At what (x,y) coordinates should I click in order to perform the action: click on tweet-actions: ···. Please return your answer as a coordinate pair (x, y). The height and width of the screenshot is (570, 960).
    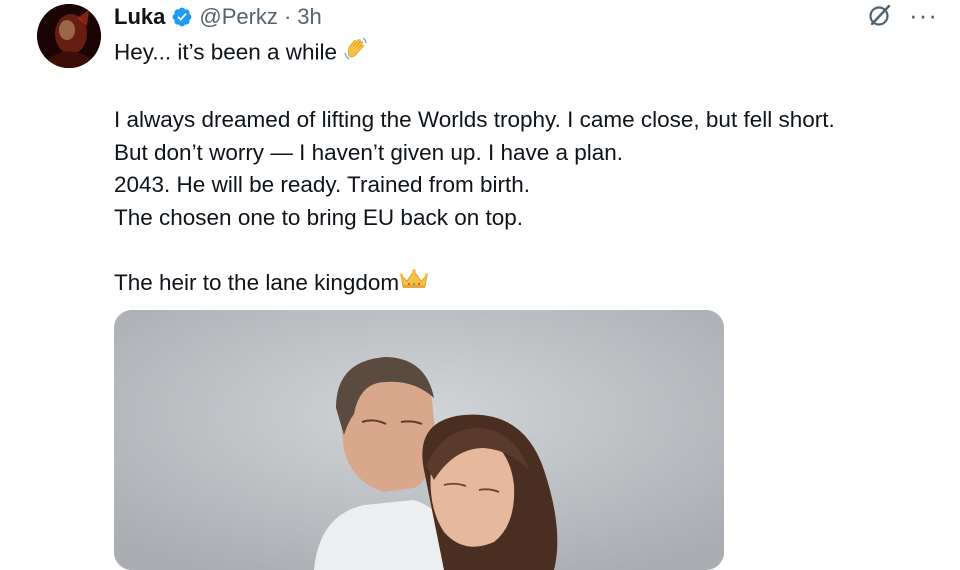
    Looking at the image, I should click on (902, 15).